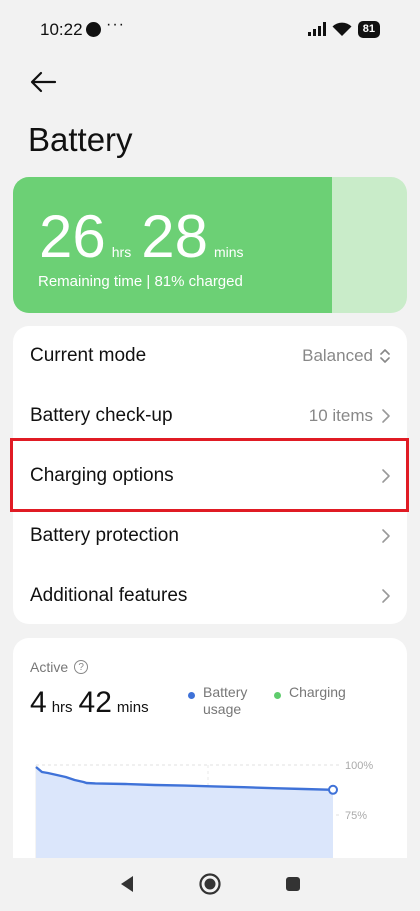 This screenshot has width=420, height=911. I want to click on nav-home-button, so click(210, 884).